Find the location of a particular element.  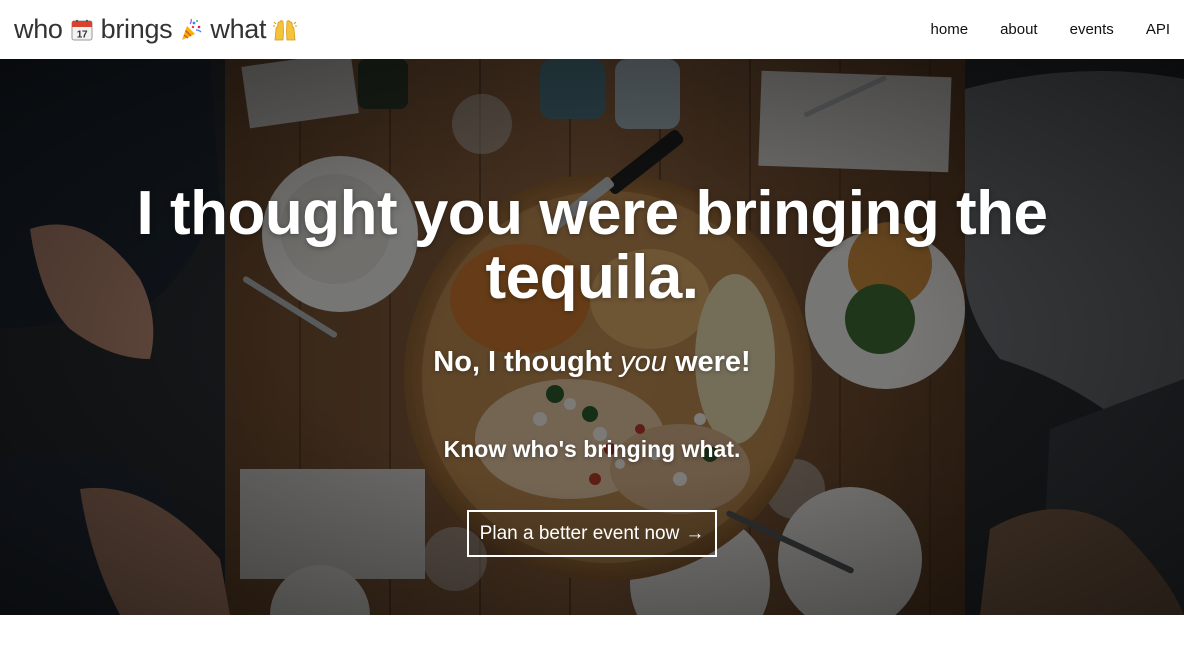

nav-home-link: home is located at coordinates (950, 29).